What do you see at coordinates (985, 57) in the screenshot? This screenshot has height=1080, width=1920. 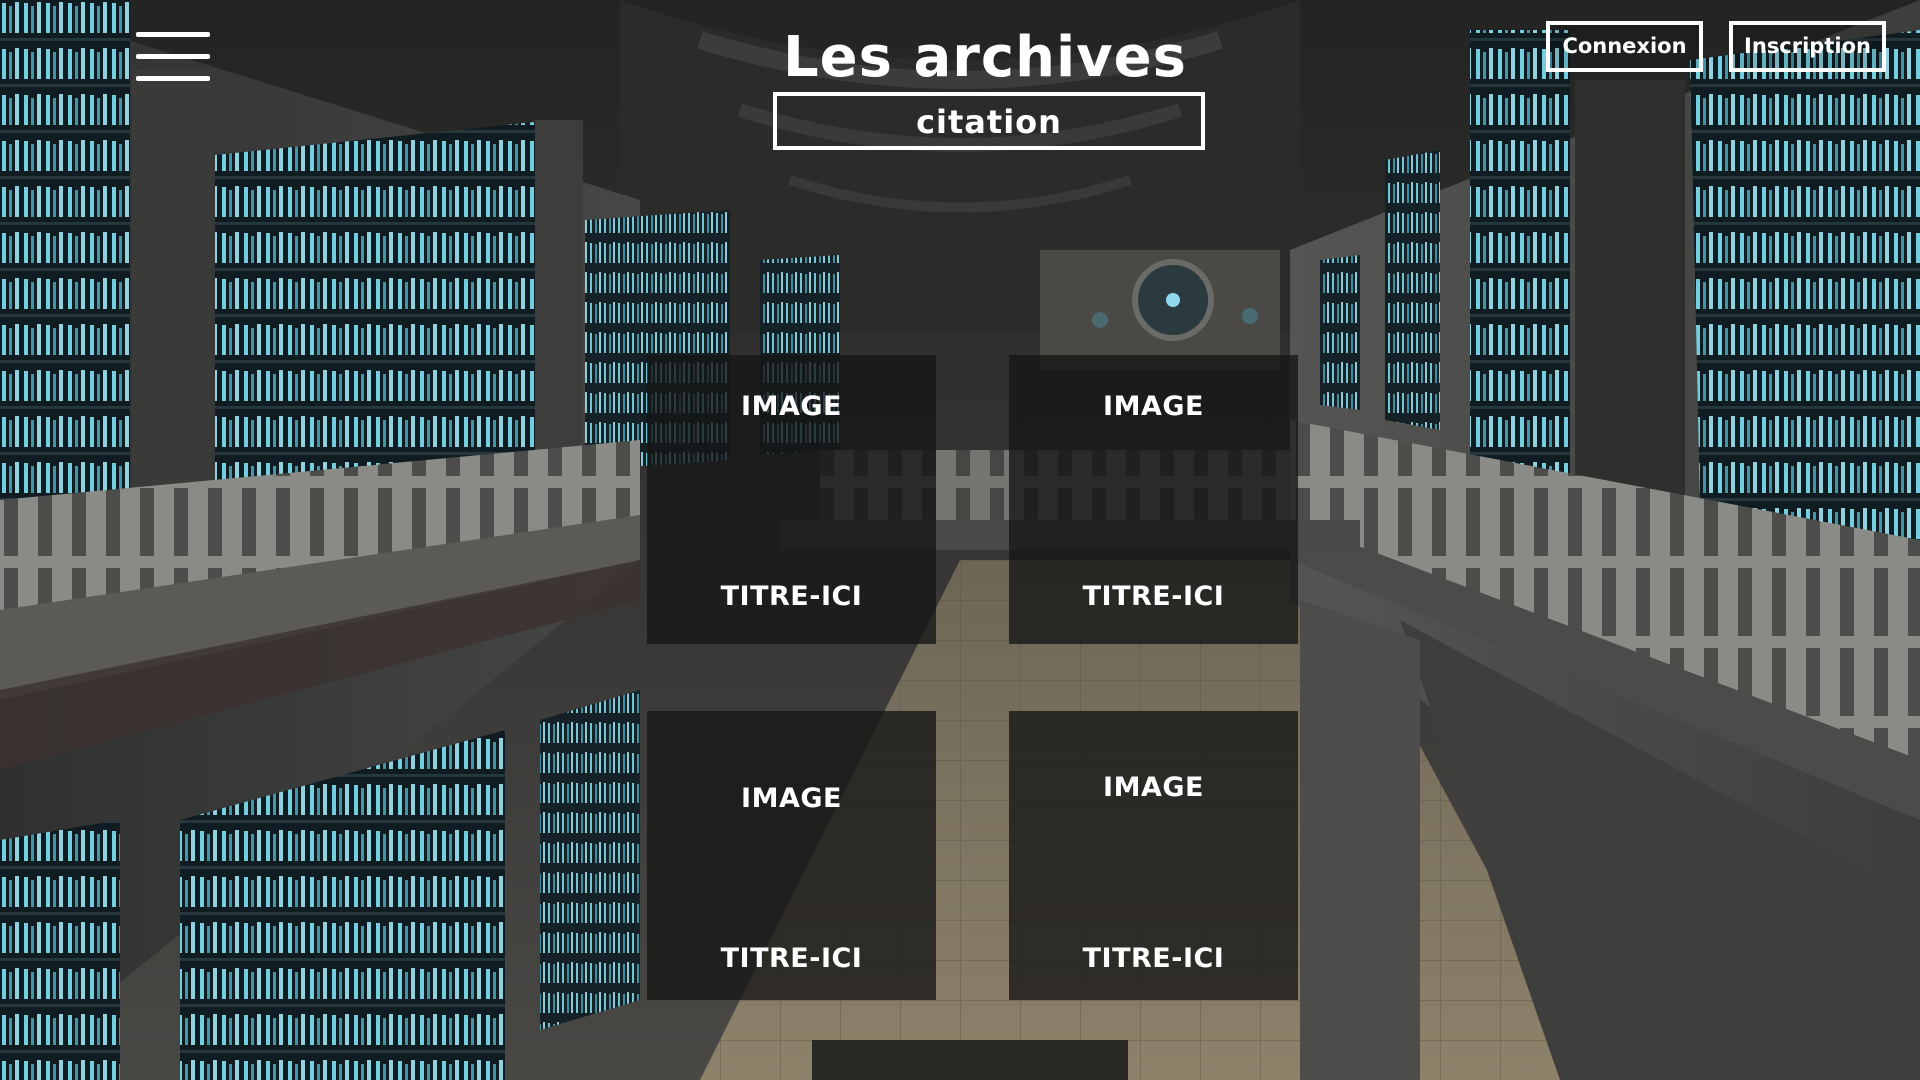 I see `page-title: Les archives` at bounding box center [985, 57].